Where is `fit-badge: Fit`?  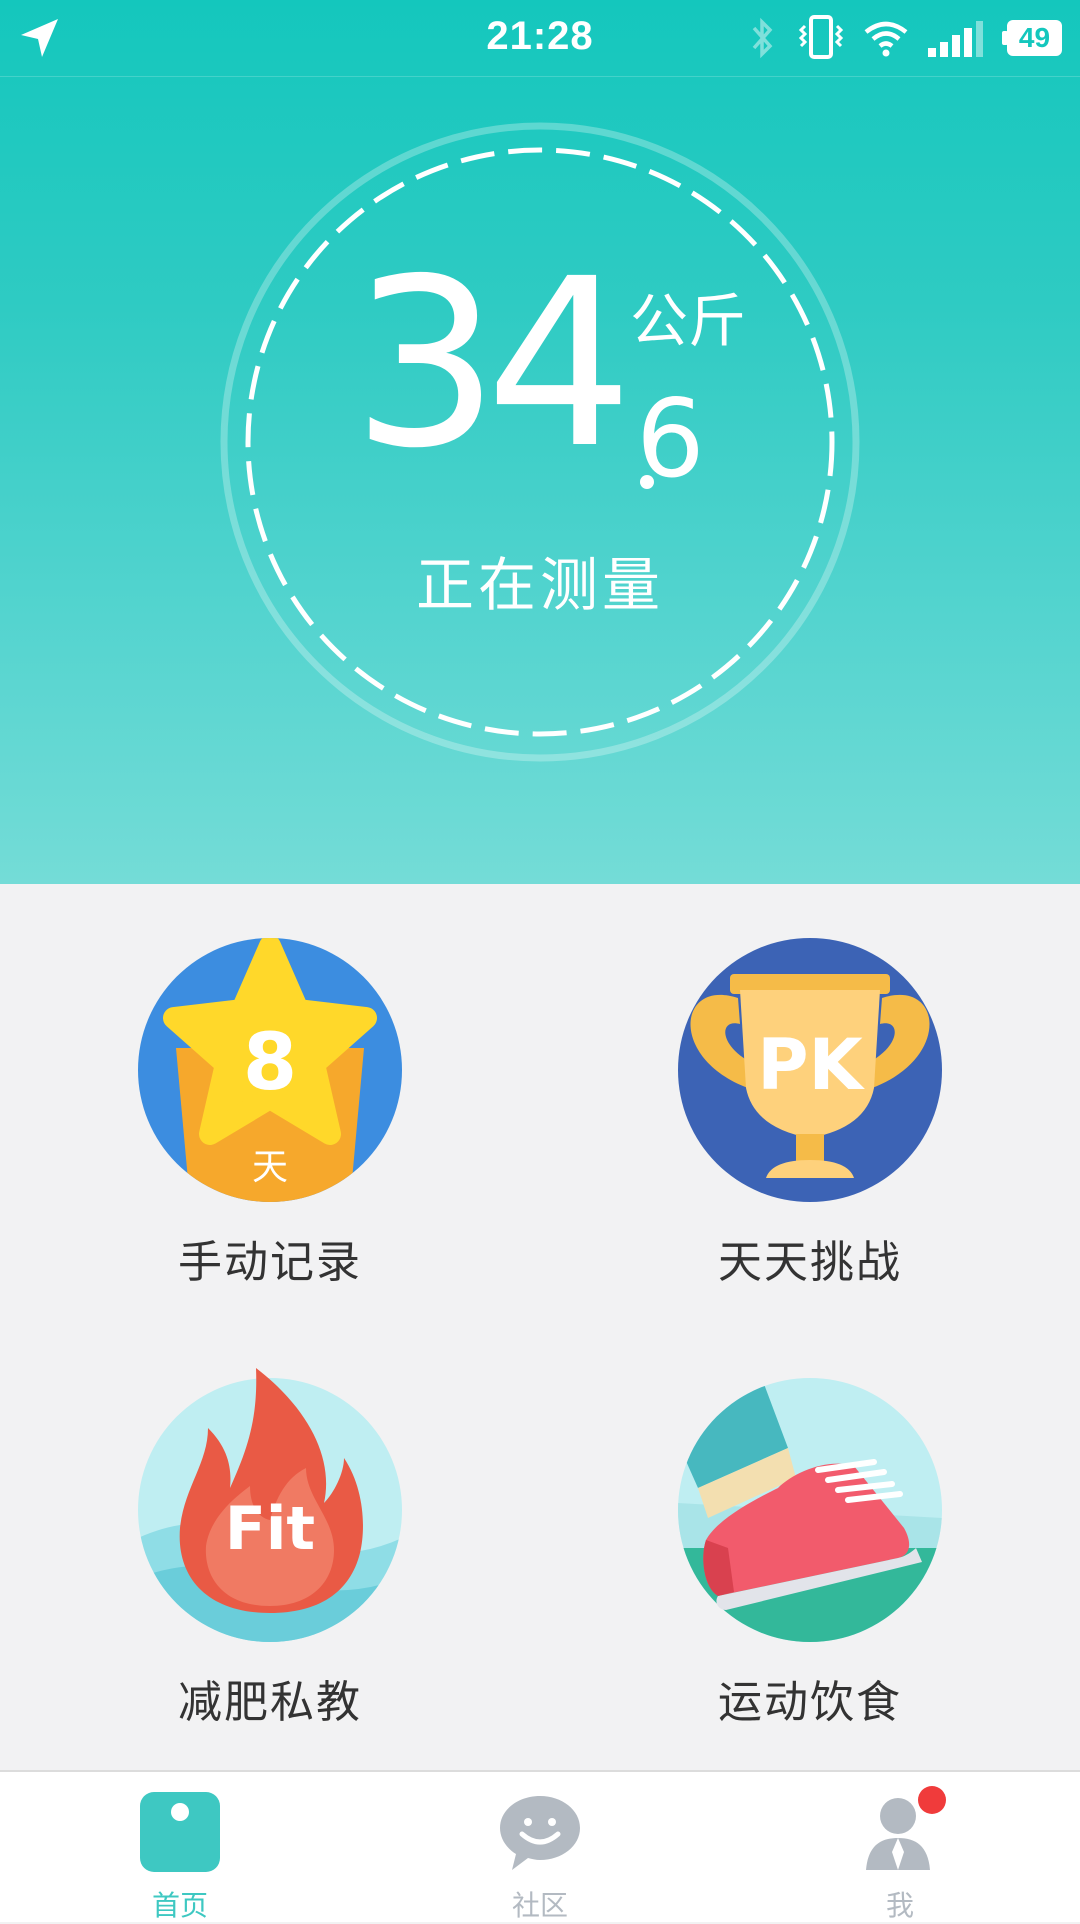 fit-badge: Fit is located at coordinates (270, 1529).